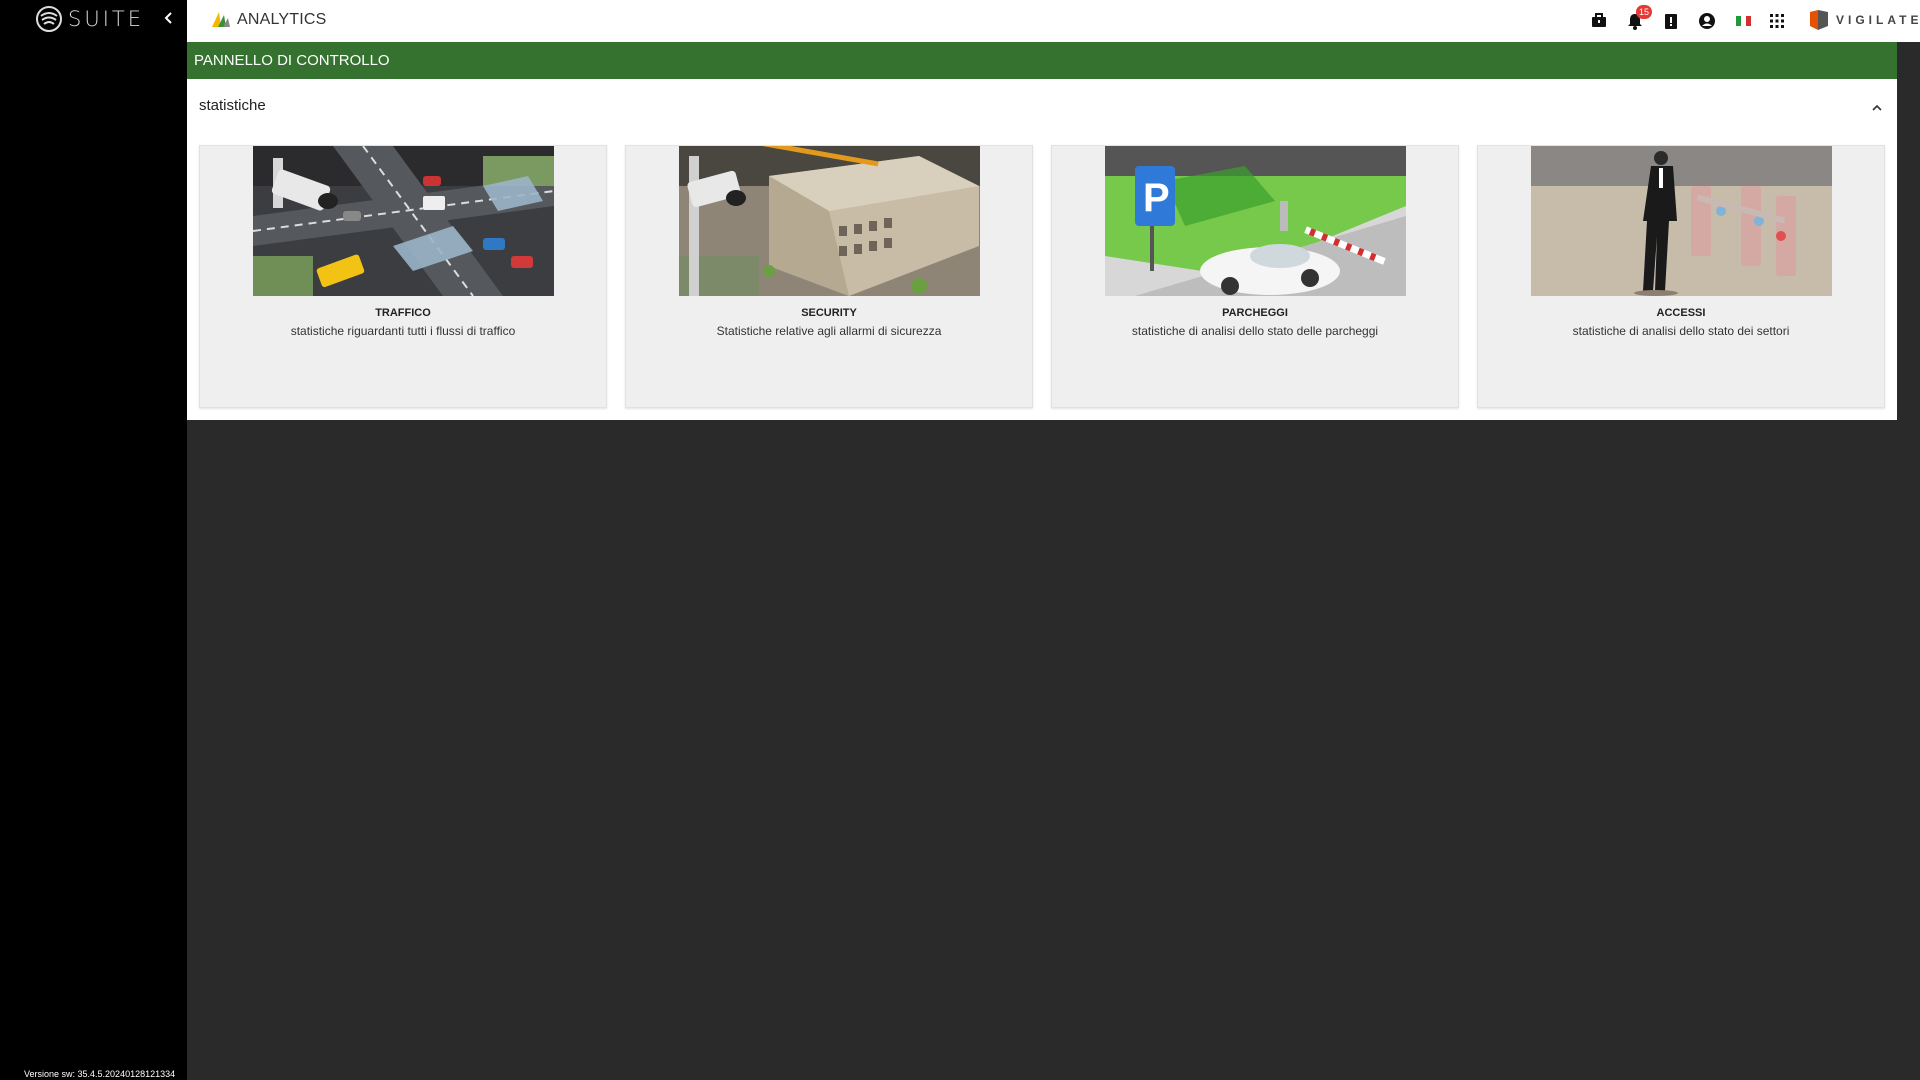  I want to click on topbar: ANALYTICS 15, so click(1053, 21).